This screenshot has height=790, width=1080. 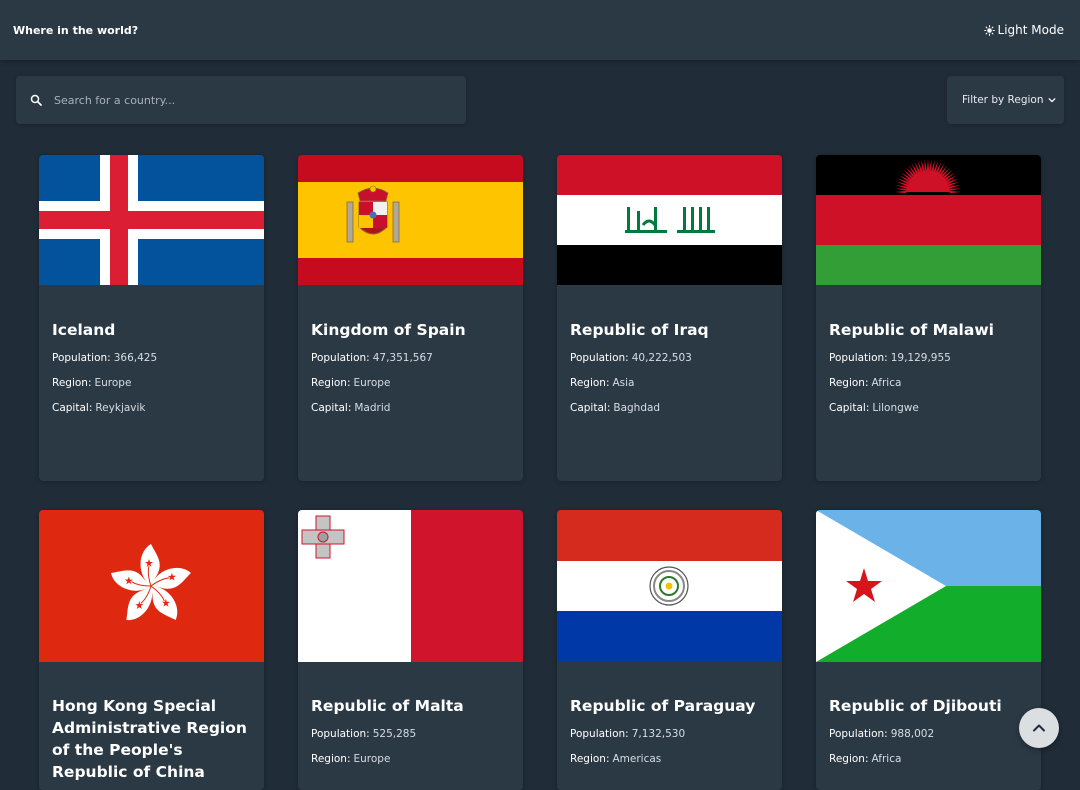 What do you see at coordinates (364, 734) in the screenshot?
I see `country-population: Population: 525,285` at bounding box center [364, 734].